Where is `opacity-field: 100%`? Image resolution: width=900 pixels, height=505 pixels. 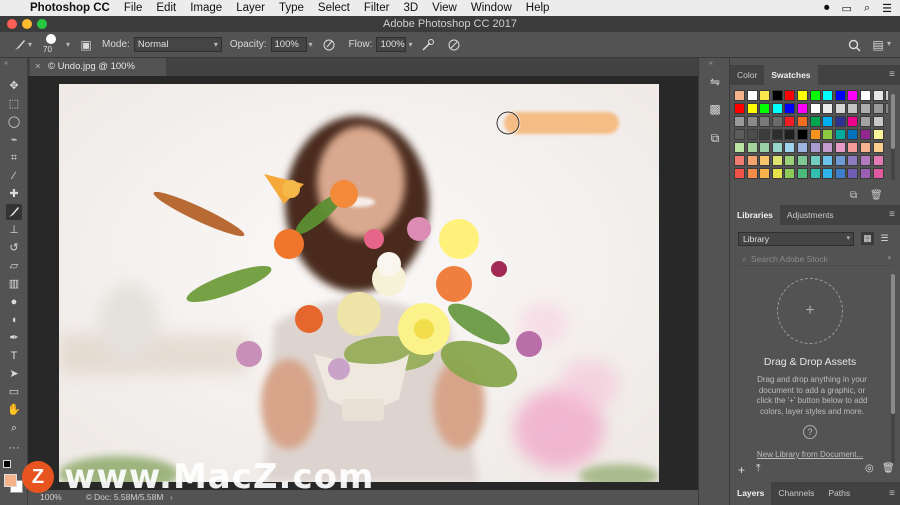 opacity-field: 100% is located at coordinates (288, 44).